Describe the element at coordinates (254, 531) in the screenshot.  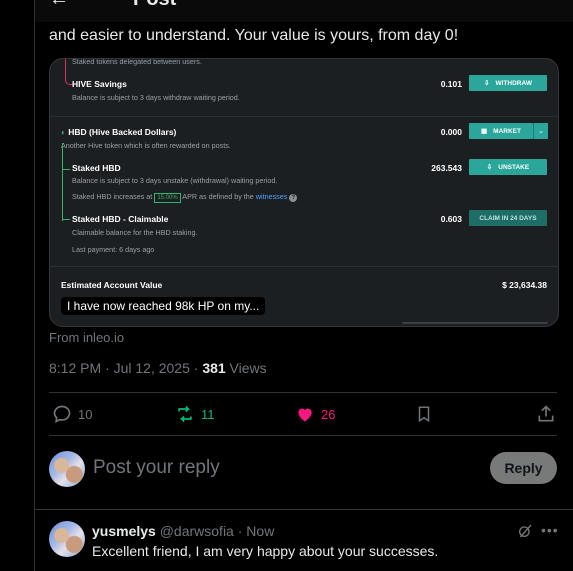
I see `comment-time: · Now` at that location.